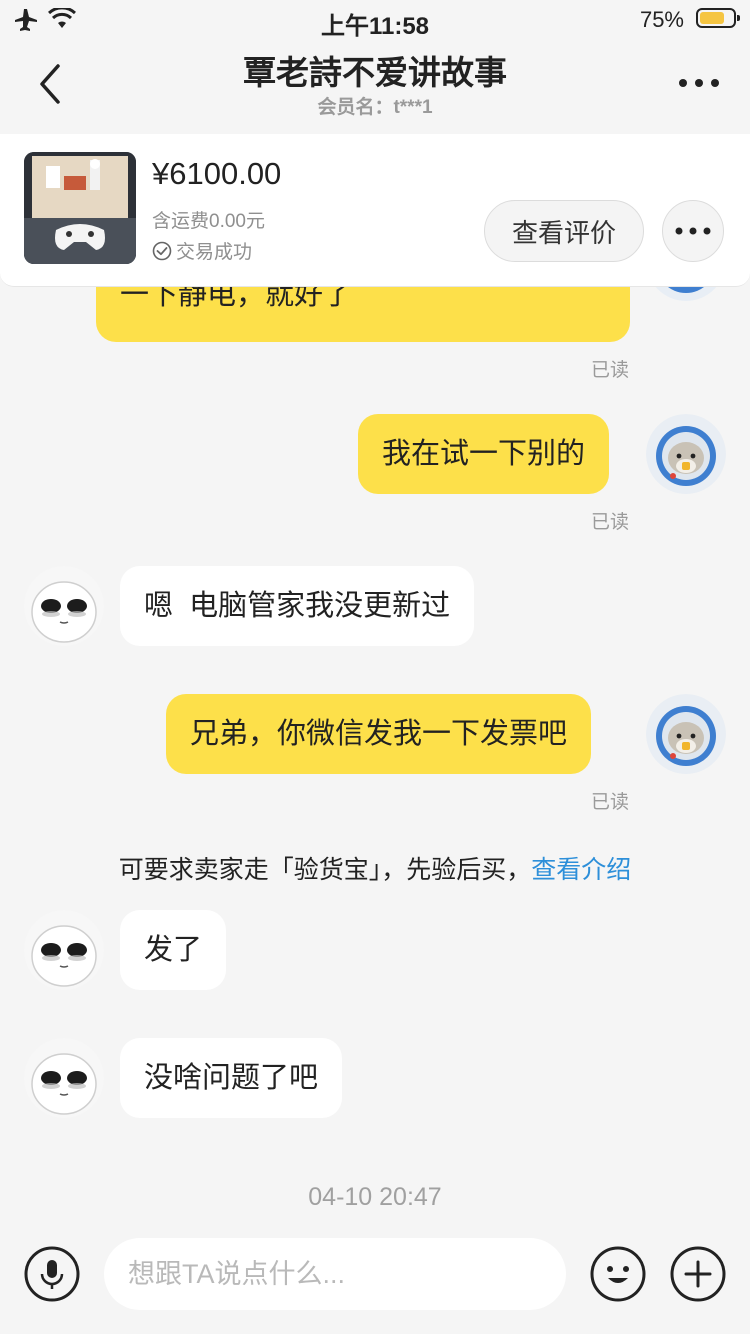  I want to click on product-status: 交易成功, so click(202, 250).